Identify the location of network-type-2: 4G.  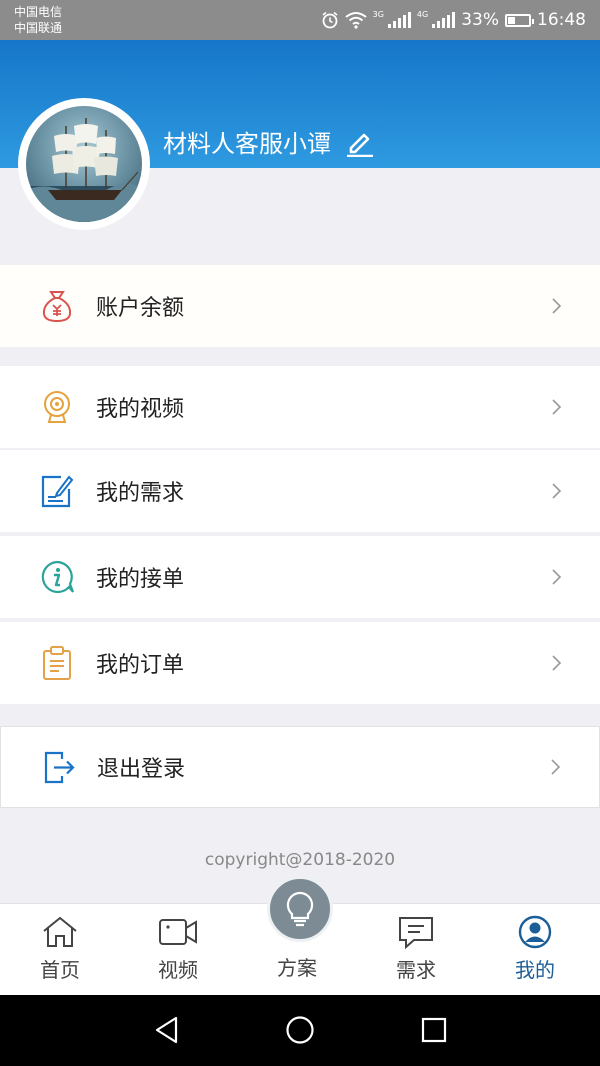
(422, 14).